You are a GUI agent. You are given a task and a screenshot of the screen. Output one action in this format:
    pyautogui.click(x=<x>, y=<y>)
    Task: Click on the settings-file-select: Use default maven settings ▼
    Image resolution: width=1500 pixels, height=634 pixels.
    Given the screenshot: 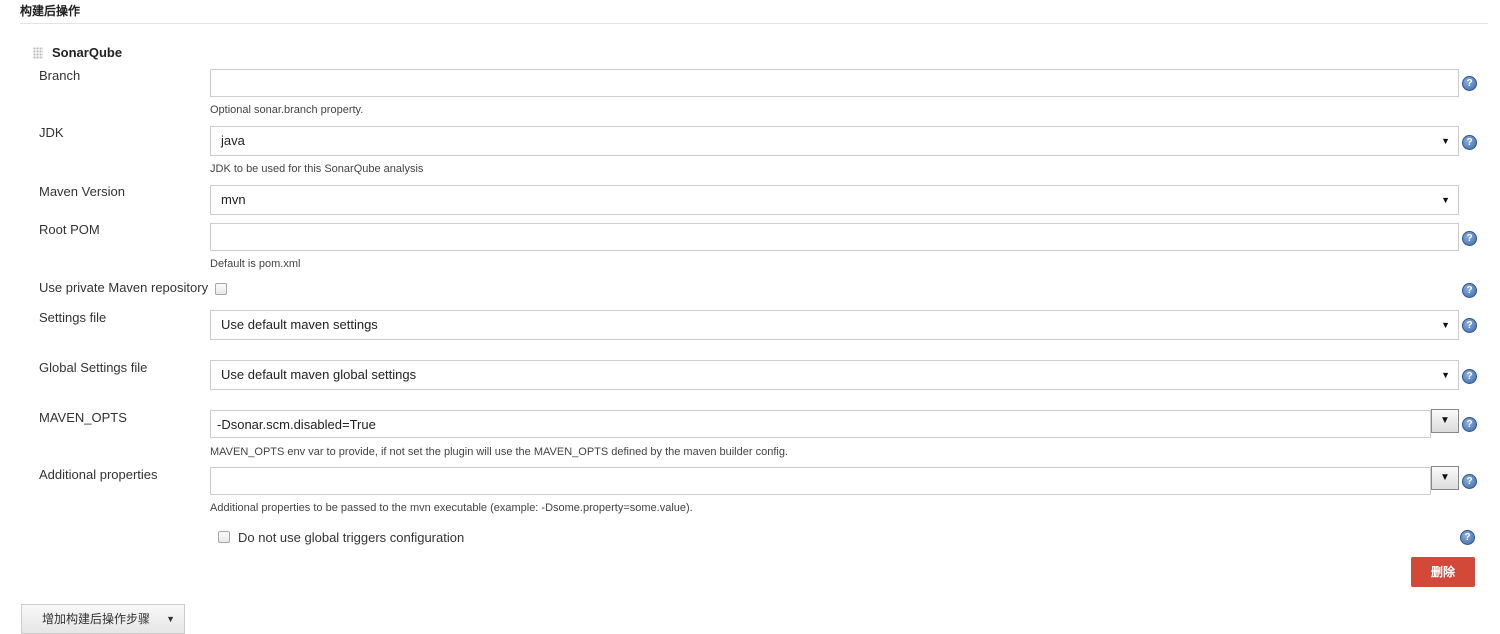 What is the action you would take?
    pyautogui.click(x=834, y=325)
    